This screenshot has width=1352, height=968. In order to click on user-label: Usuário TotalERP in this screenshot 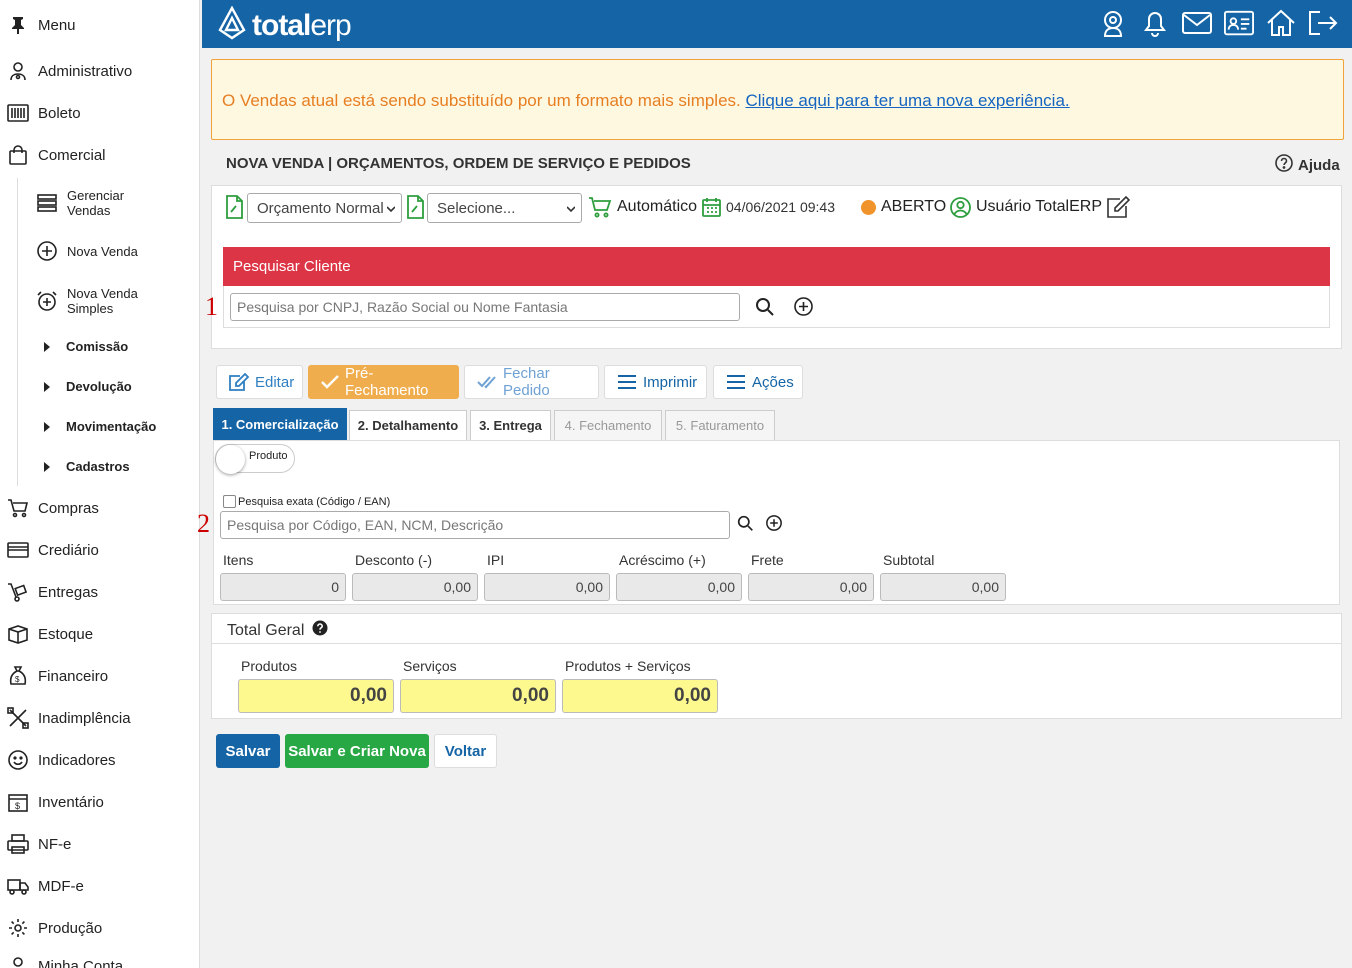, I will do `click(1039, 206)`.